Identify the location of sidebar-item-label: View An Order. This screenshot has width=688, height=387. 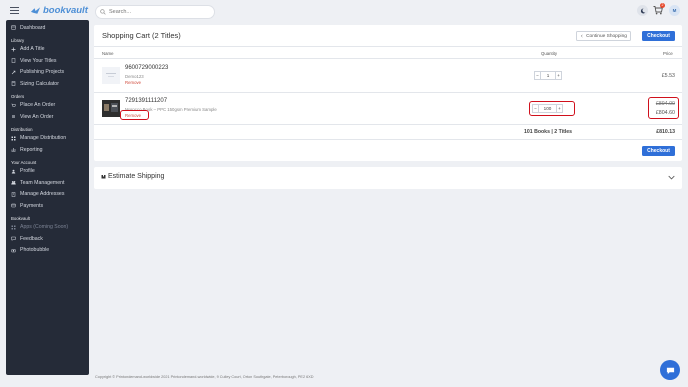
(37, 116).